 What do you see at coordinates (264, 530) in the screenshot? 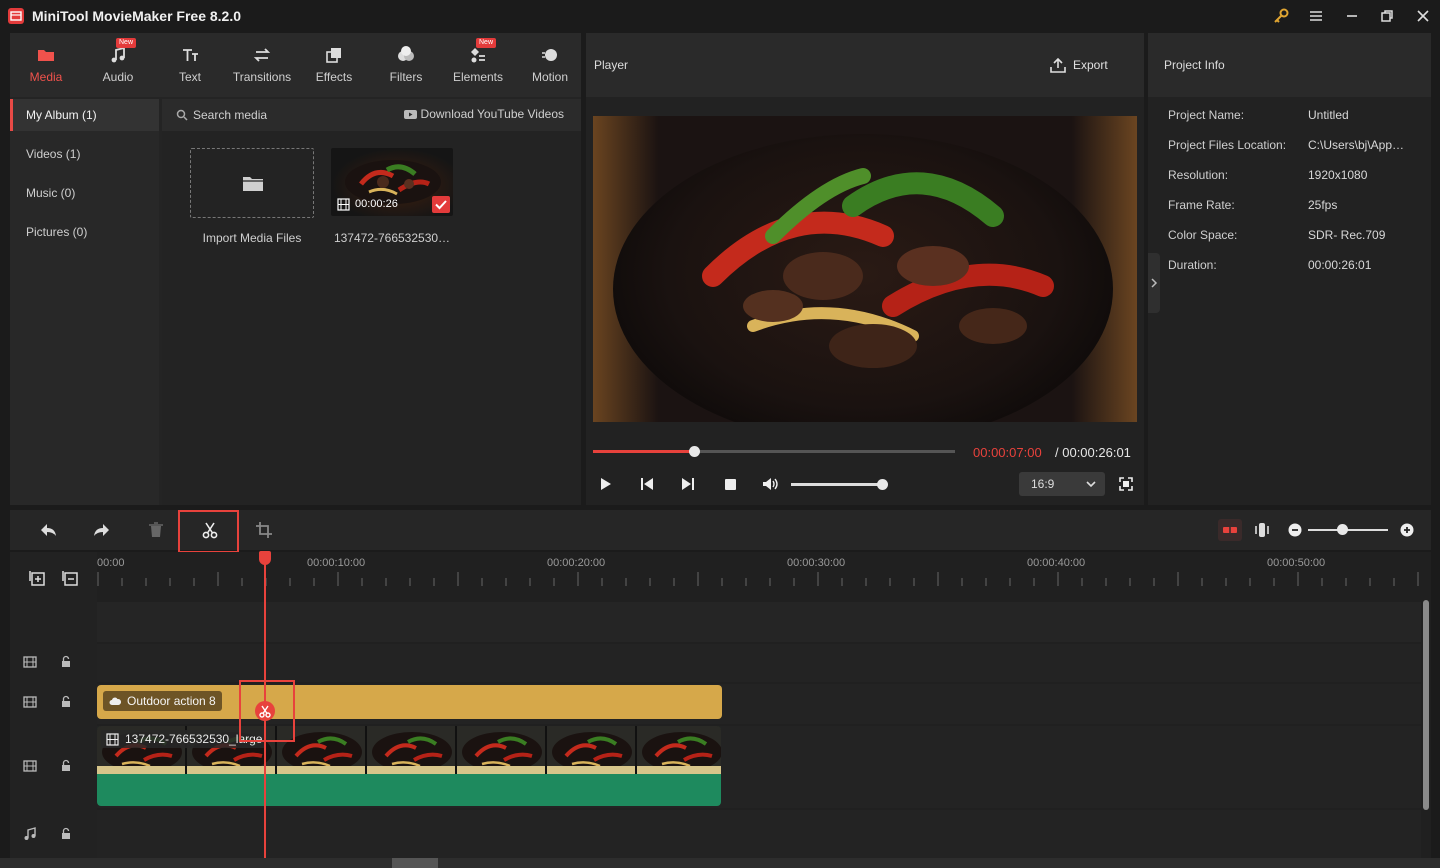
I see `crop-icon` at bounding box center [264, 530].